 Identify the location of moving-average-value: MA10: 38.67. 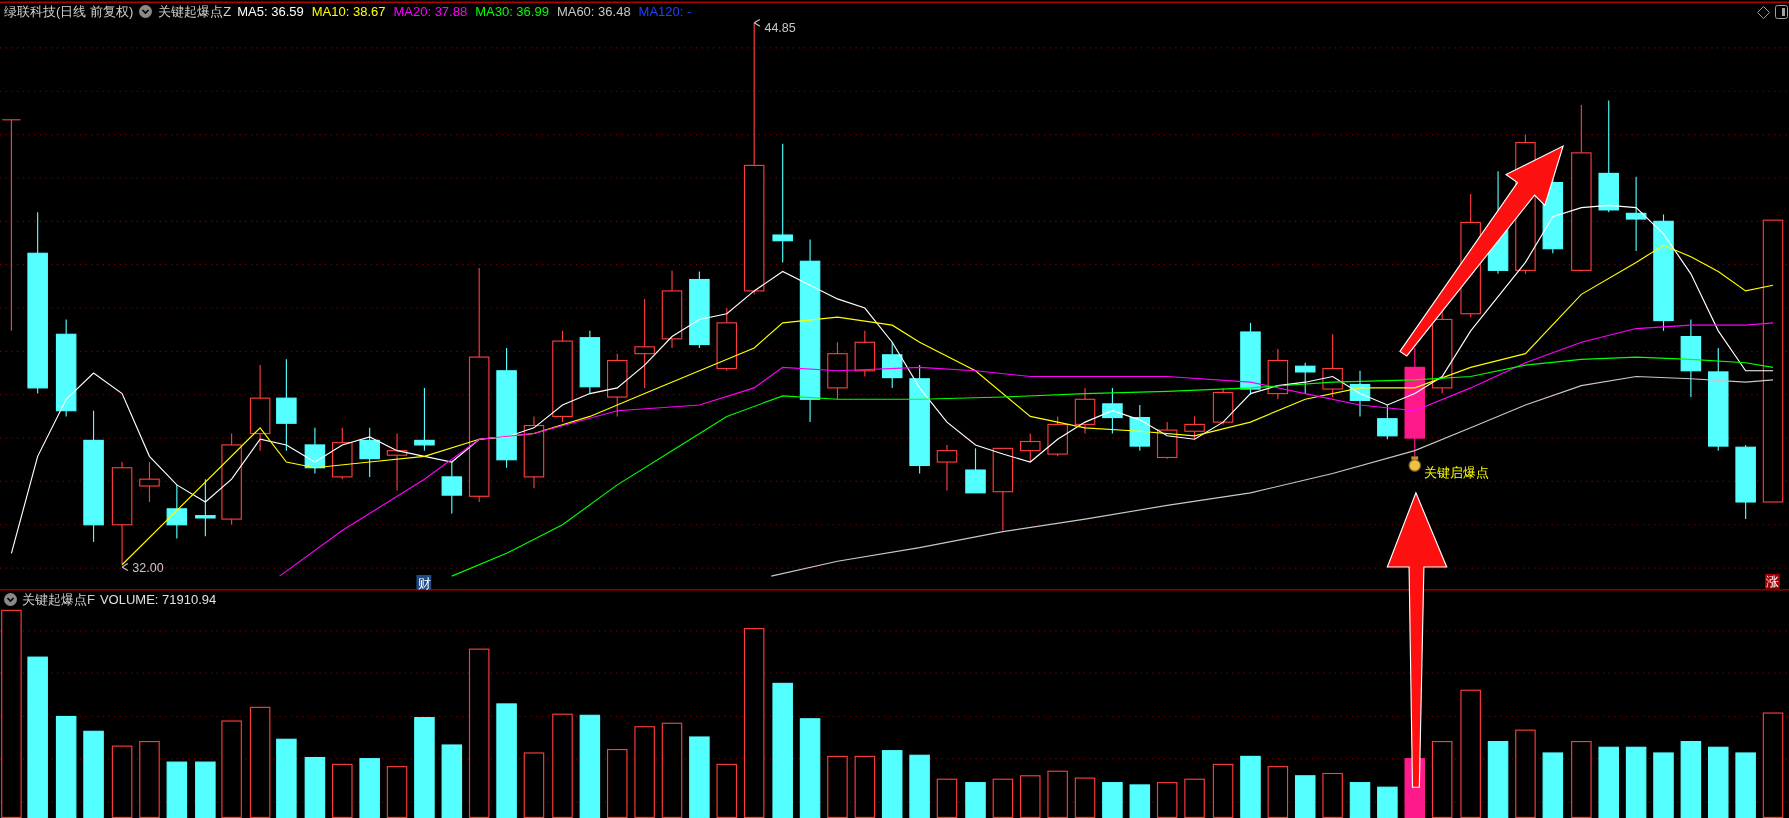
(348, 11).